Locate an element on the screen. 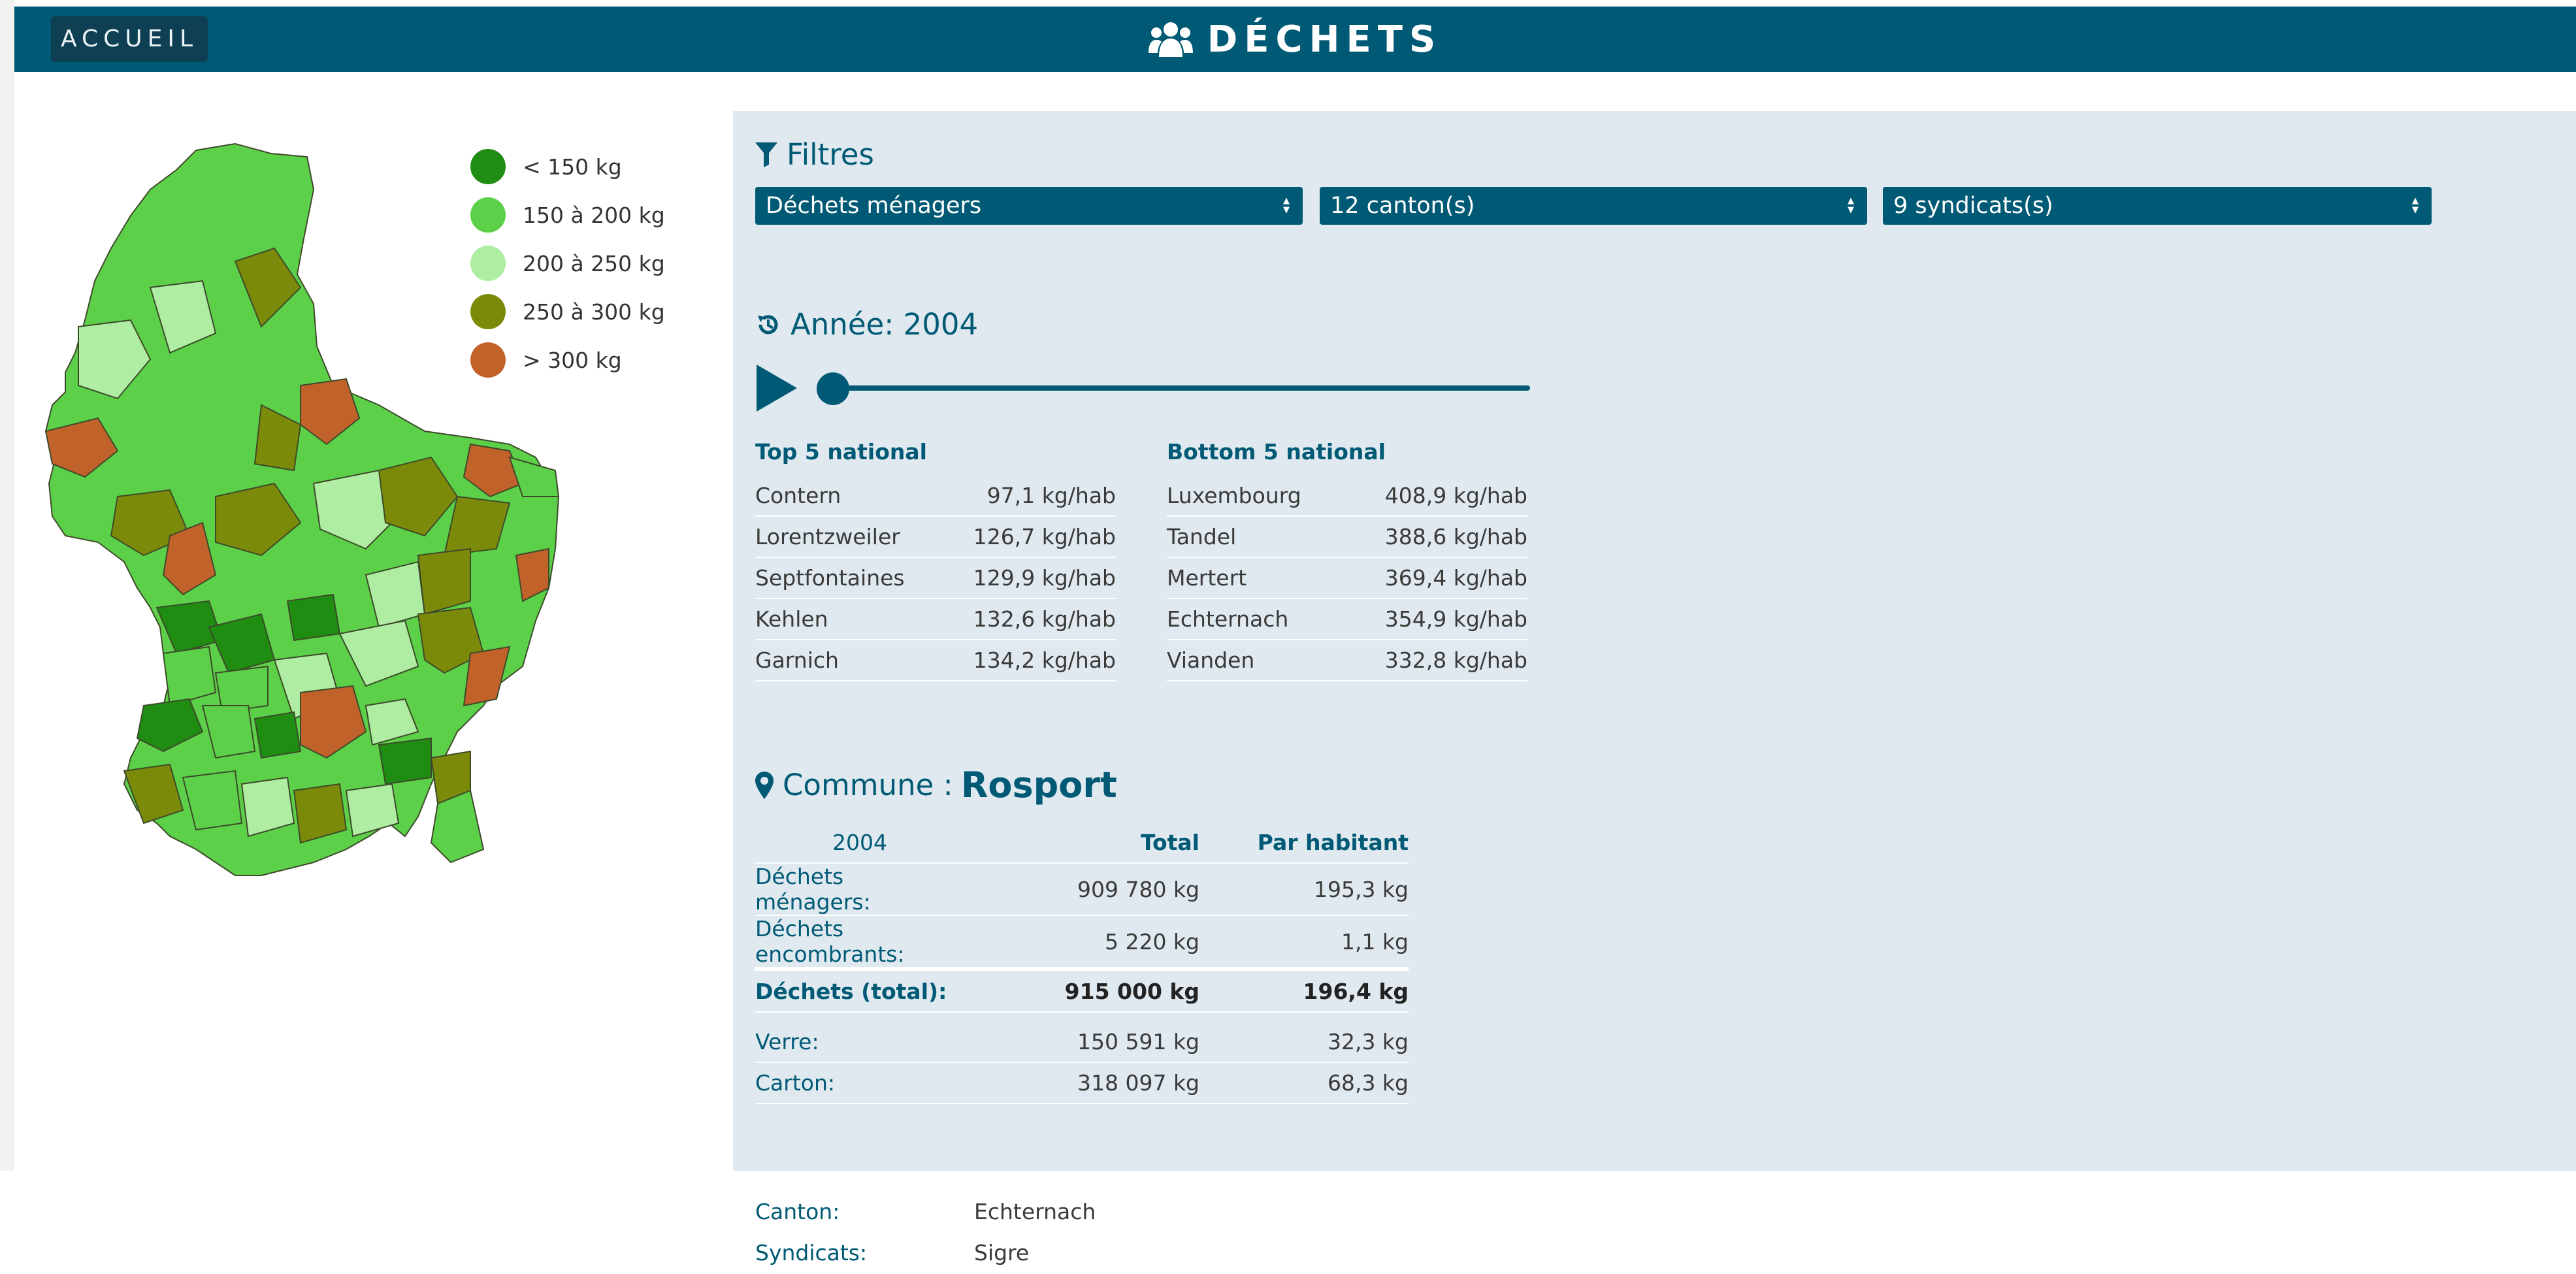 The image size is (2576, 1274). legend-item: > 300 kg is located at coordinates (567, 360).